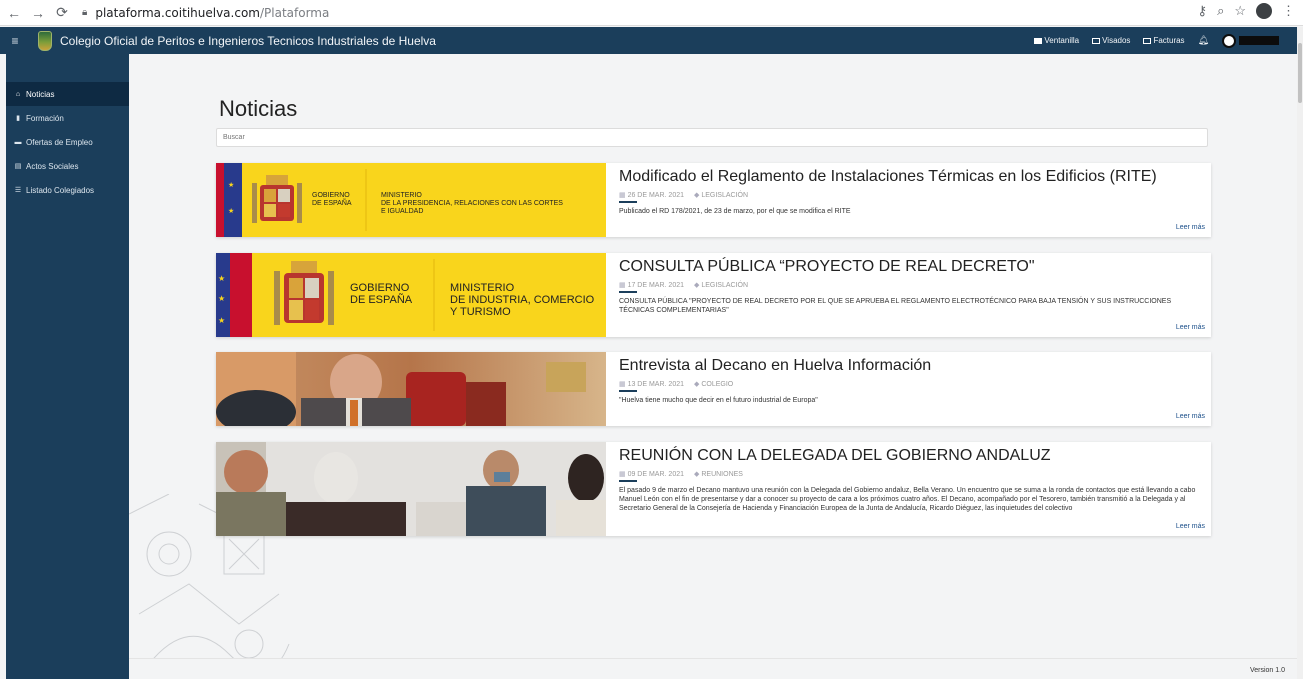 The image size is (1303, 679). What do you see at coordinates (1203, 11) in the screenshot?
I see `key-icon: ⚷` at bounding box center [1203, 11].